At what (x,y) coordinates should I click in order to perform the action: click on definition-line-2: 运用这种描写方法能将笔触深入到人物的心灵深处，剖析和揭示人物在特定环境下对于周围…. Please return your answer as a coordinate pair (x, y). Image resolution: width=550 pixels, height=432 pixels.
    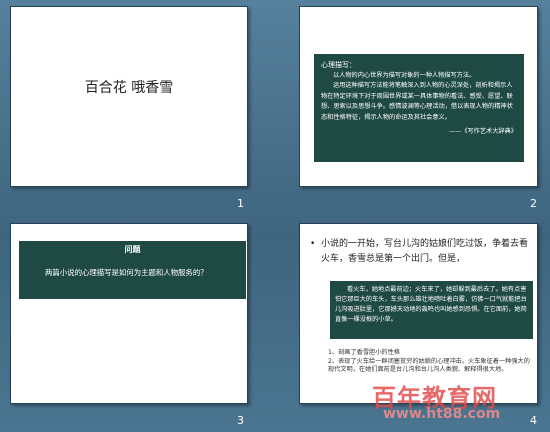
    Looking at the image, I should click on (417, 101).